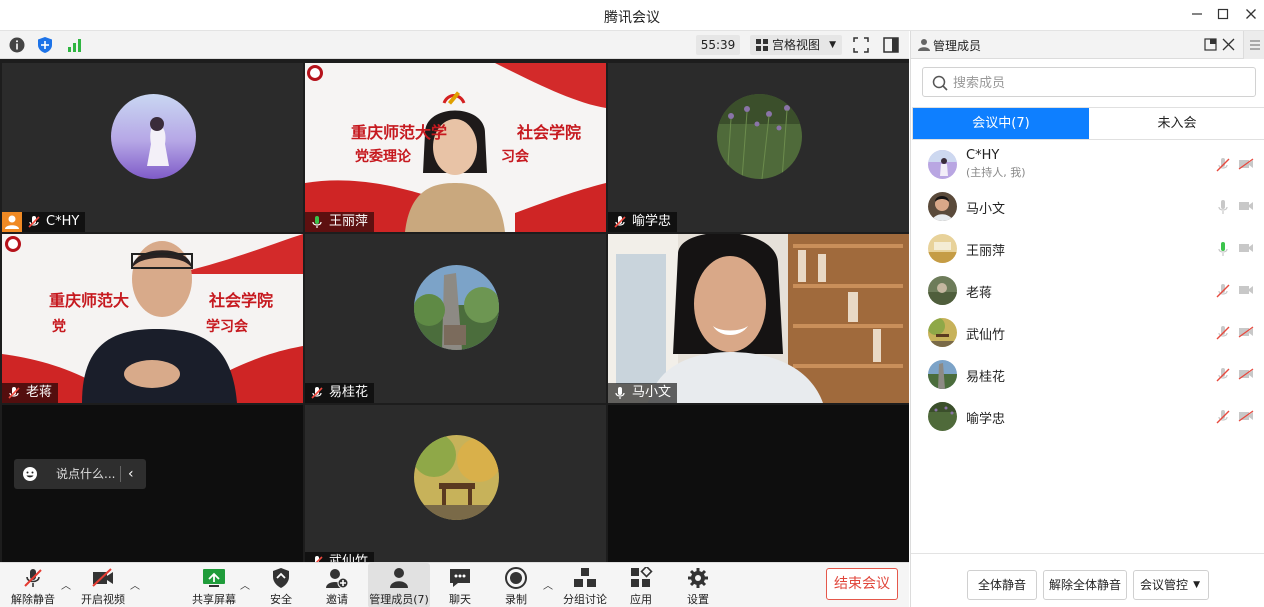  I want to click on search-input, so click(1098, 83).